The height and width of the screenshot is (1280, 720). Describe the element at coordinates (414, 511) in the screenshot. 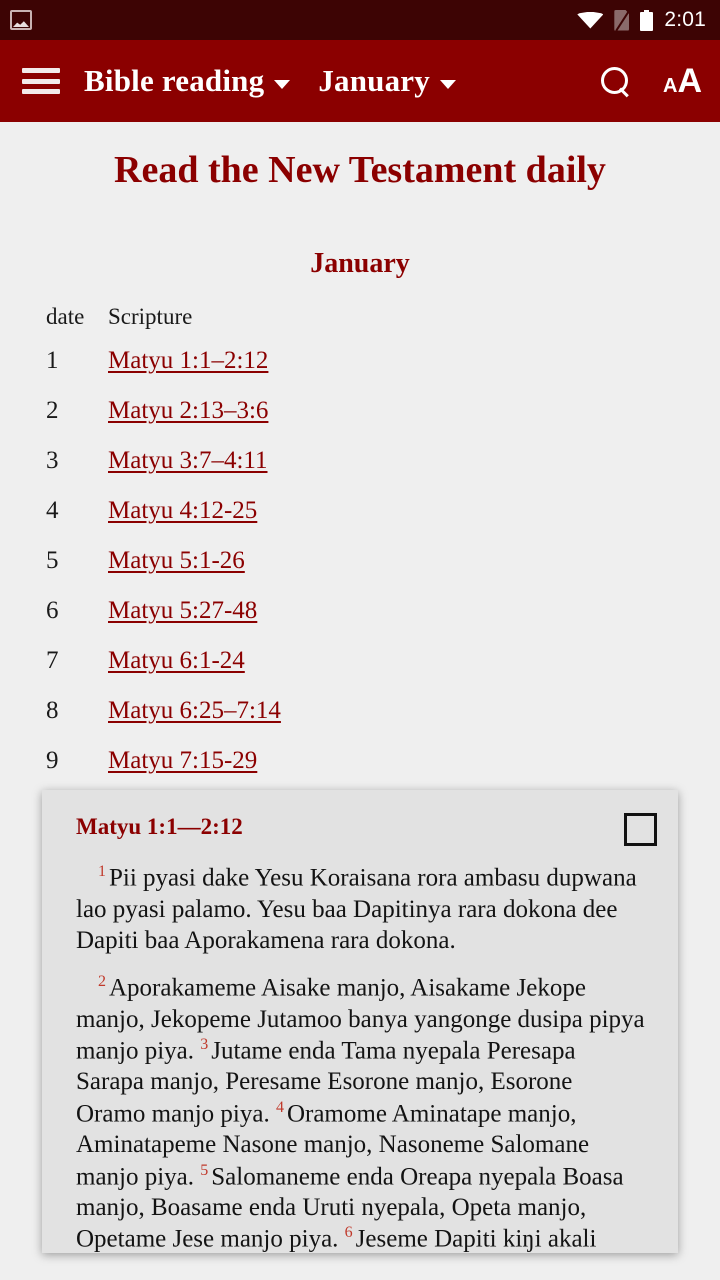

I see `row-scripture: Matyu 4:12-25` at that location.